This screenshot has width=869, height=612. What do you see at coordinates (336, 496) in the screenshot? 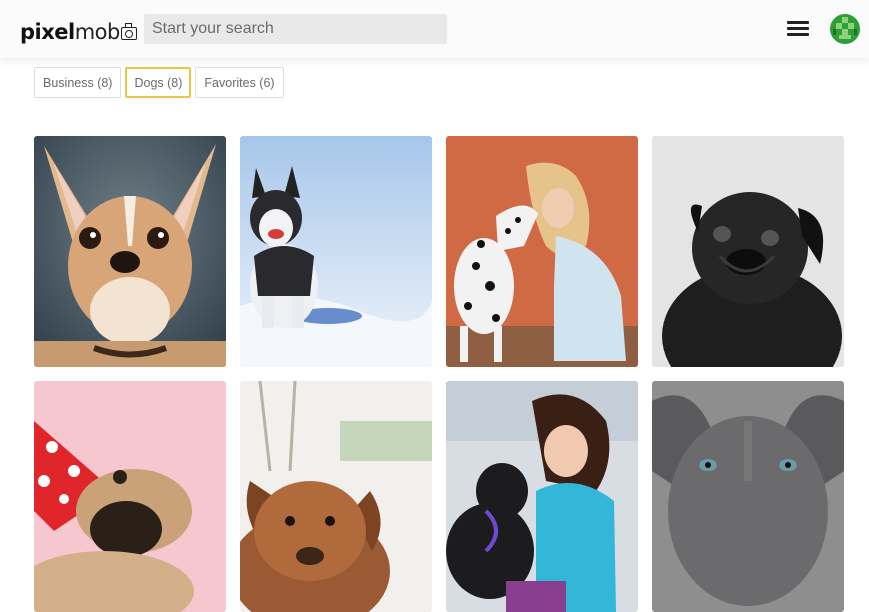
I see `photo-brown-puppy` at bounding box center [336, 496].